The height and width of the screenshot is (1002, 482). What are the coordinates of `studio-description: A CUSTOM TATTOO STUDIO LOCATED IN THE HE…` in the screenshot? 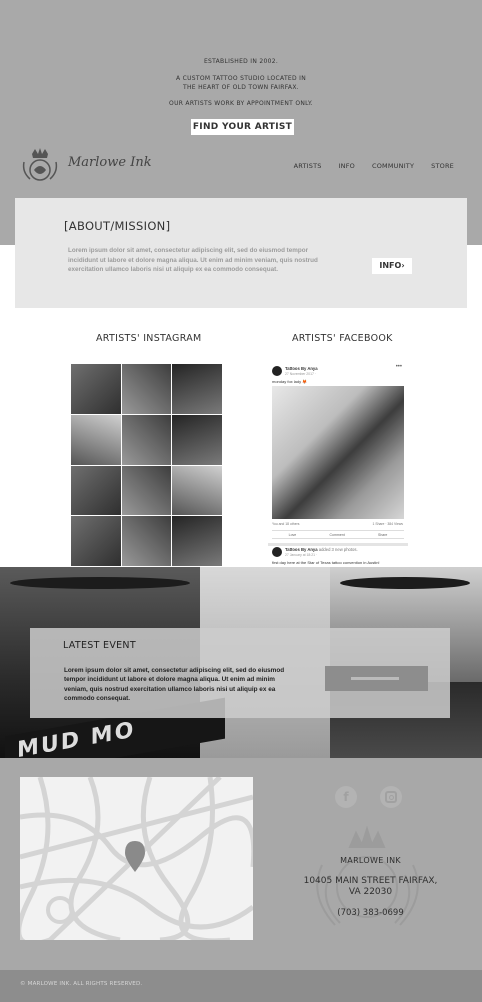 It's located at (241, 83).